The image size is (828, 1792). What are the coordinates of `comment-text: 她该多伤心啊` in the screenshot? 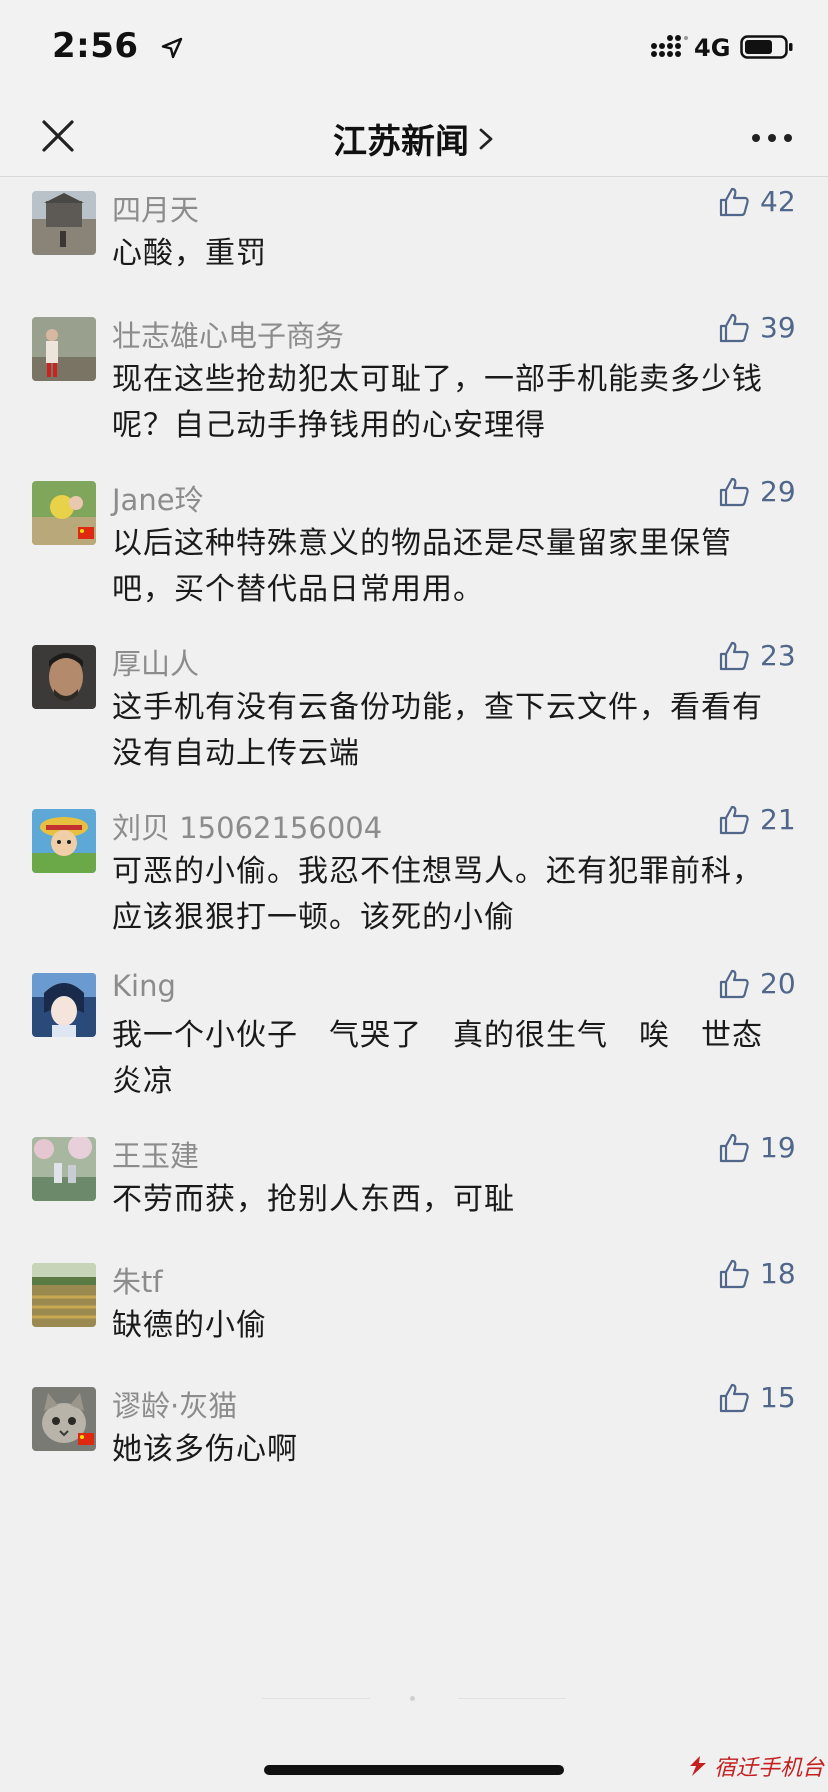 It's located at (205, 1449).